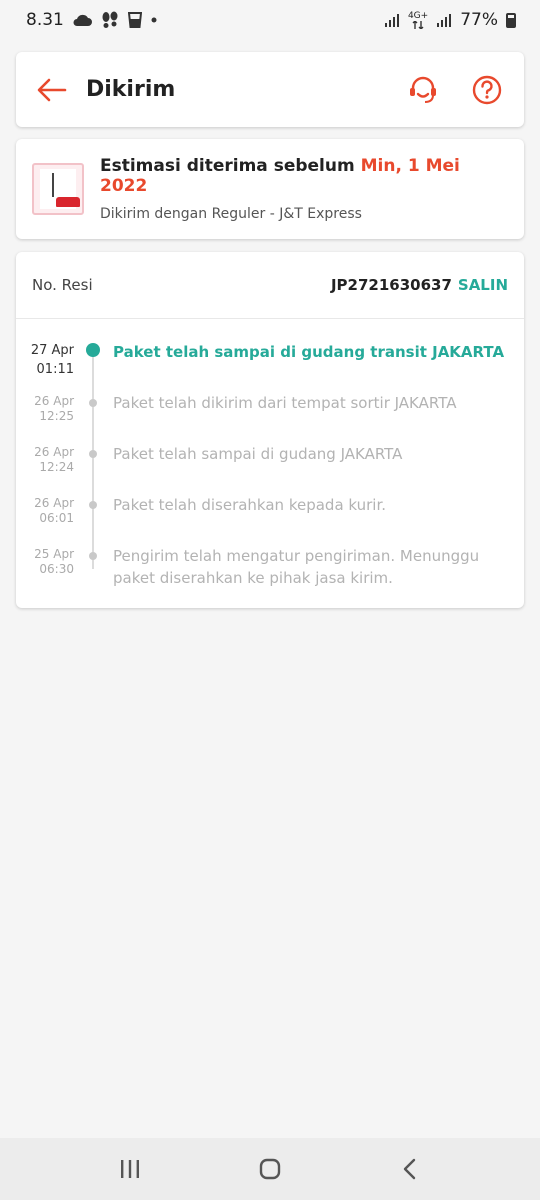 The image size is (540, 1200). I want to click on resi-row: No. Resi JP2721630637 SALIN, so click(270, 285).